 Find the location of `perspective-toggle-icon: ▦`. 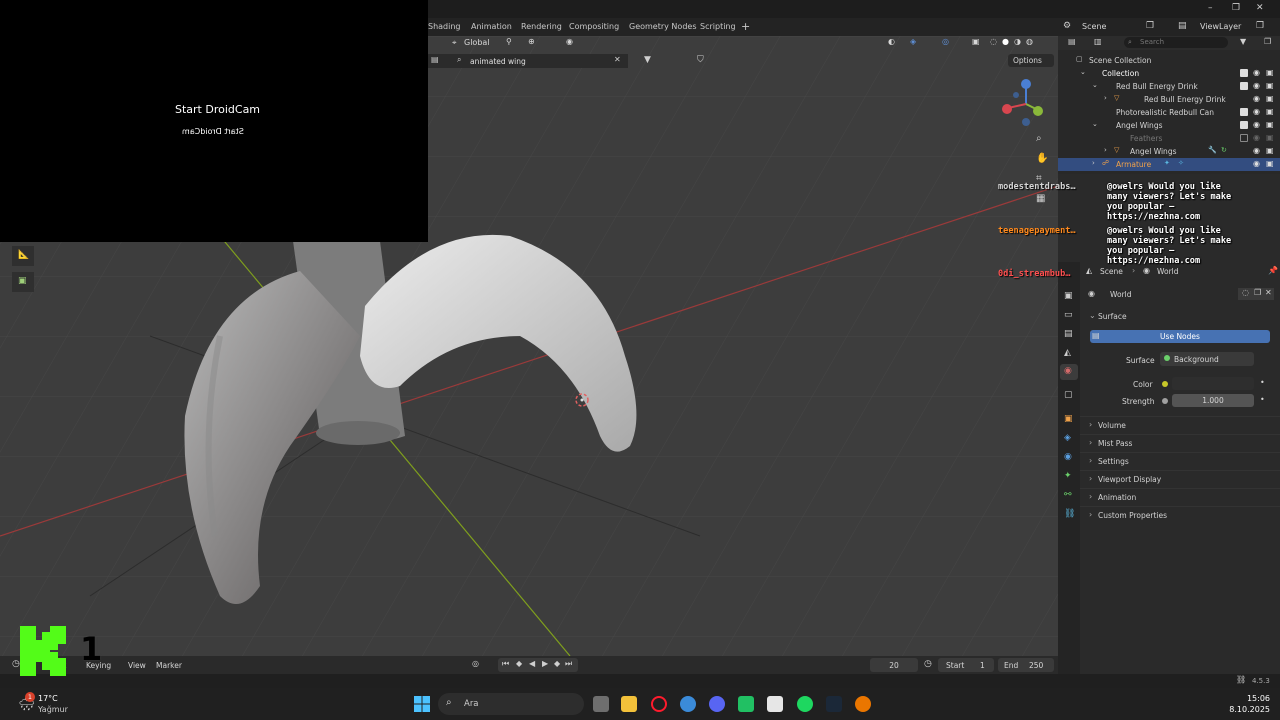

perspective-toggle-icon: ▦ is located at coordinates (1040, 199).